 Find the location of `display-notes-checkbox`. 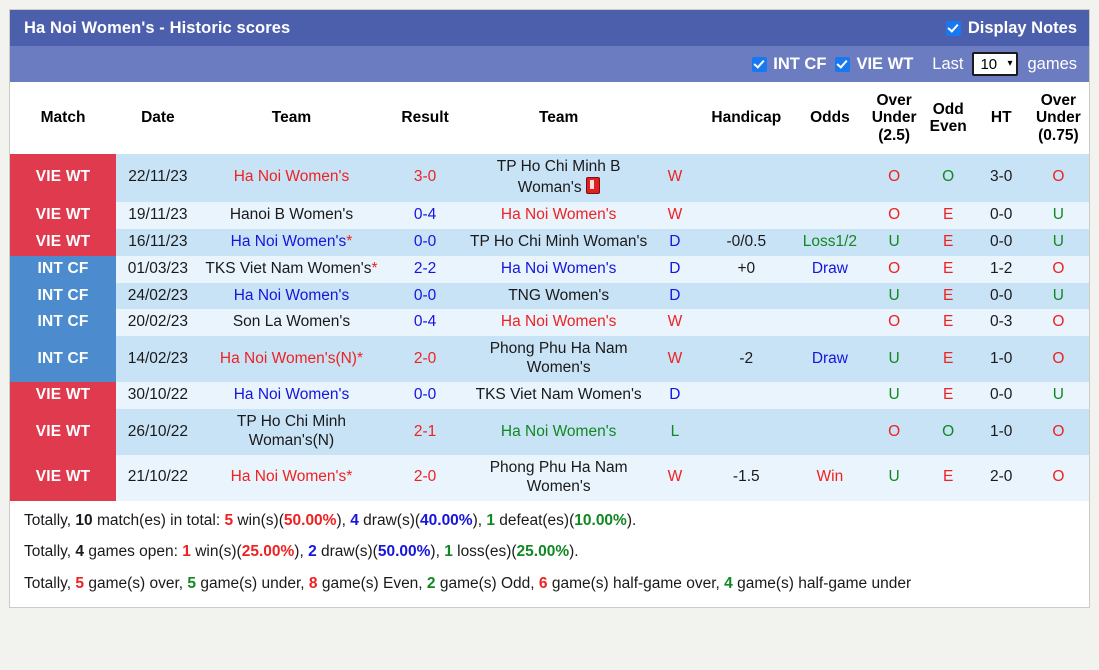

display-notes-checkbox is located at coordinates (953, 28).